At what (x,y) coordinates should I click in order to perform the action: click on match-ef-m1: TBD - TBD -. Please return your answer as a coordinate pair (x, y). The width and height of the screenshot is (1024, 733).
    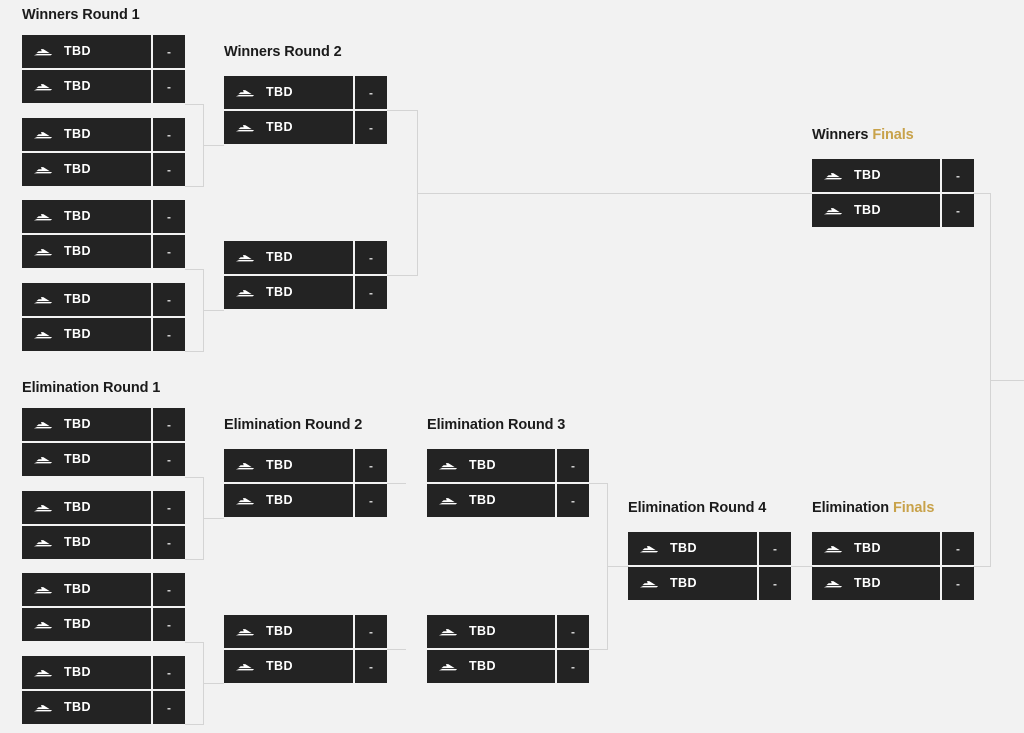
    Looking at the image, I should click on (893, 566).